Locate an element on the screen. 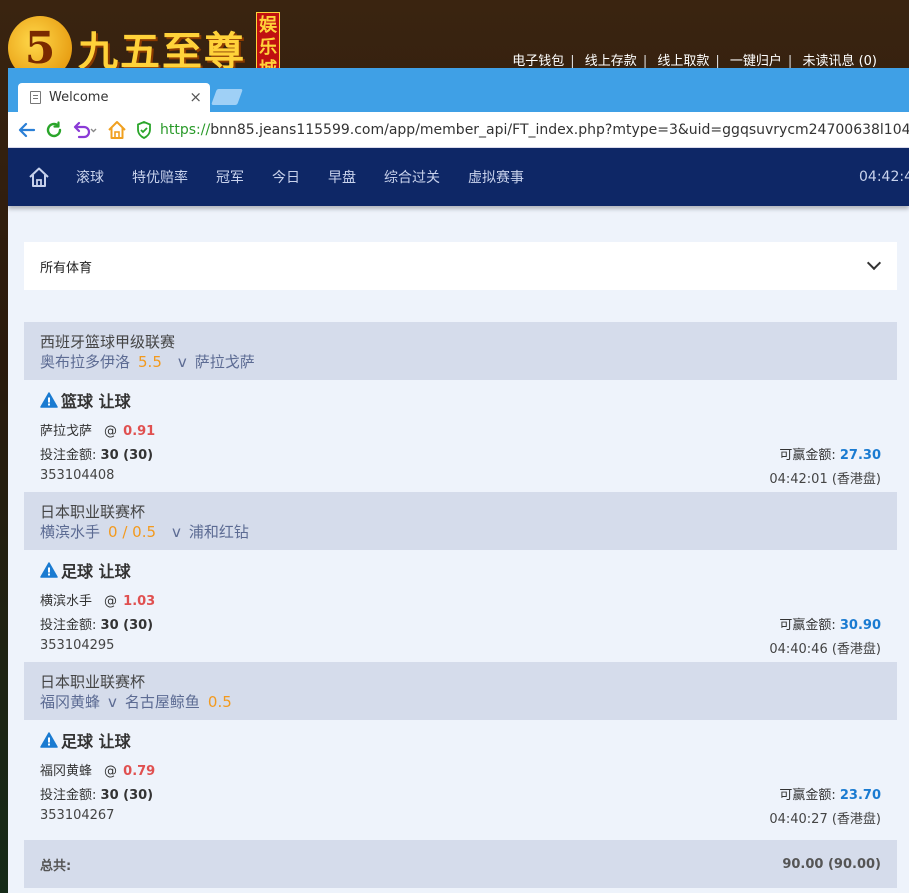  back-icon is located at coordinates (27, 130).